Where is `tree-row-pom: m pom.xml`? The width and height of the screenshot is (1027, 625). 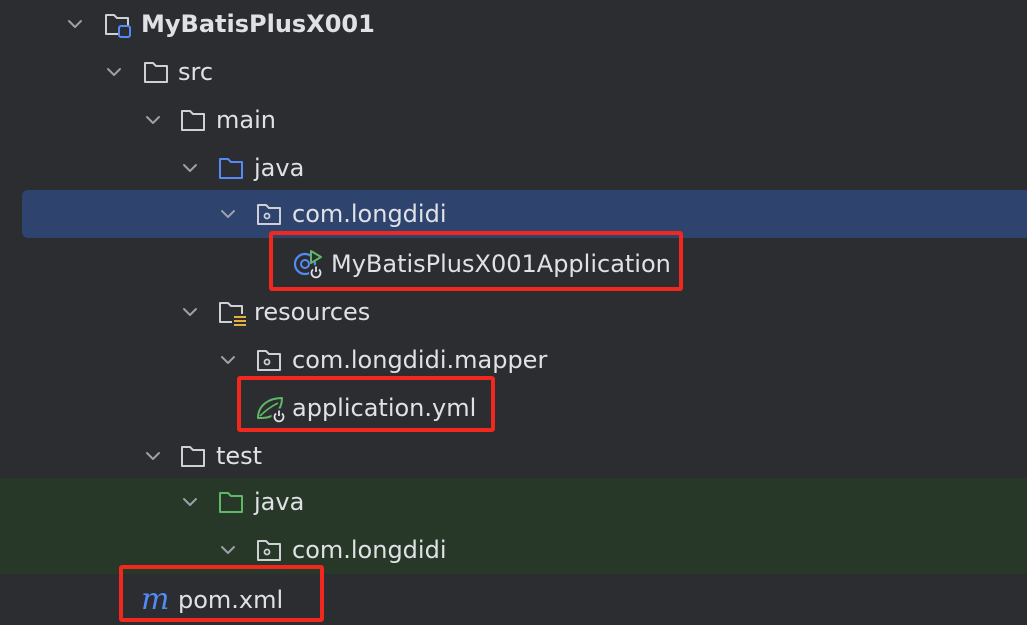
tree-row-pom: m pom.xml is located at coordinates (513, 600).